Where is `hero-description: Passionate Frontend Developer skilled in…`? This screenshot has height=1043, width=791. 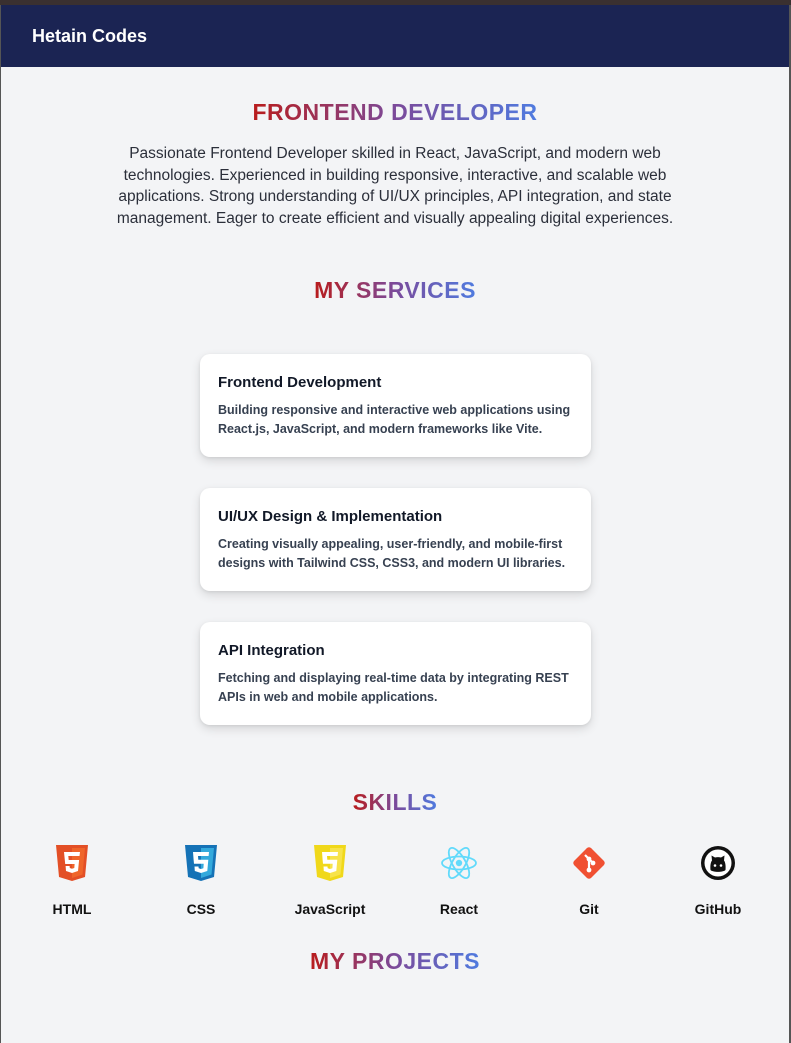
hero-description: Passionate Frontend Developer skilled in… is located at coordinates (395, 186).